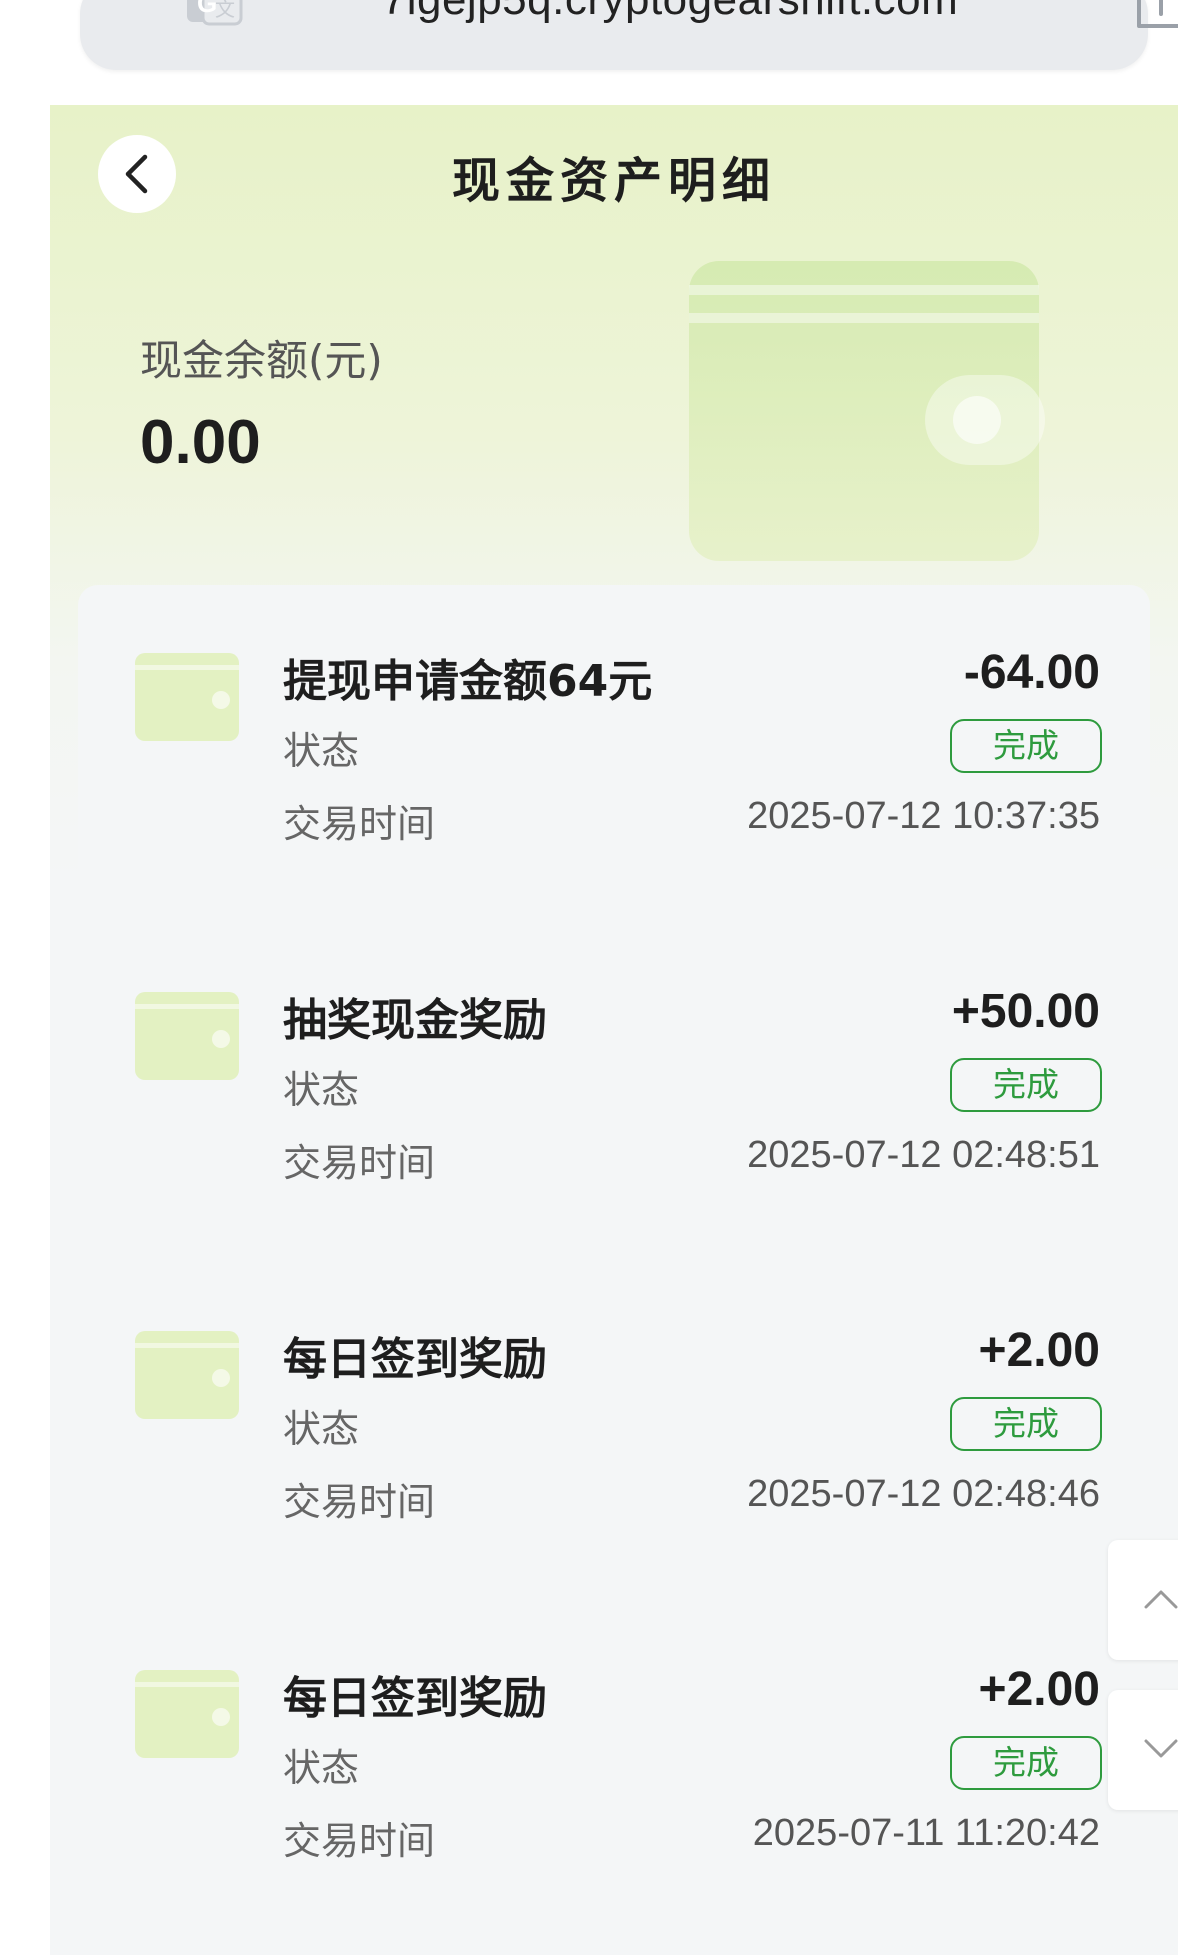  What do you see at coordinates (1143, 1600) in the screenshot?
I see `scroll-up-button` at bounding box center [1143, 1600].